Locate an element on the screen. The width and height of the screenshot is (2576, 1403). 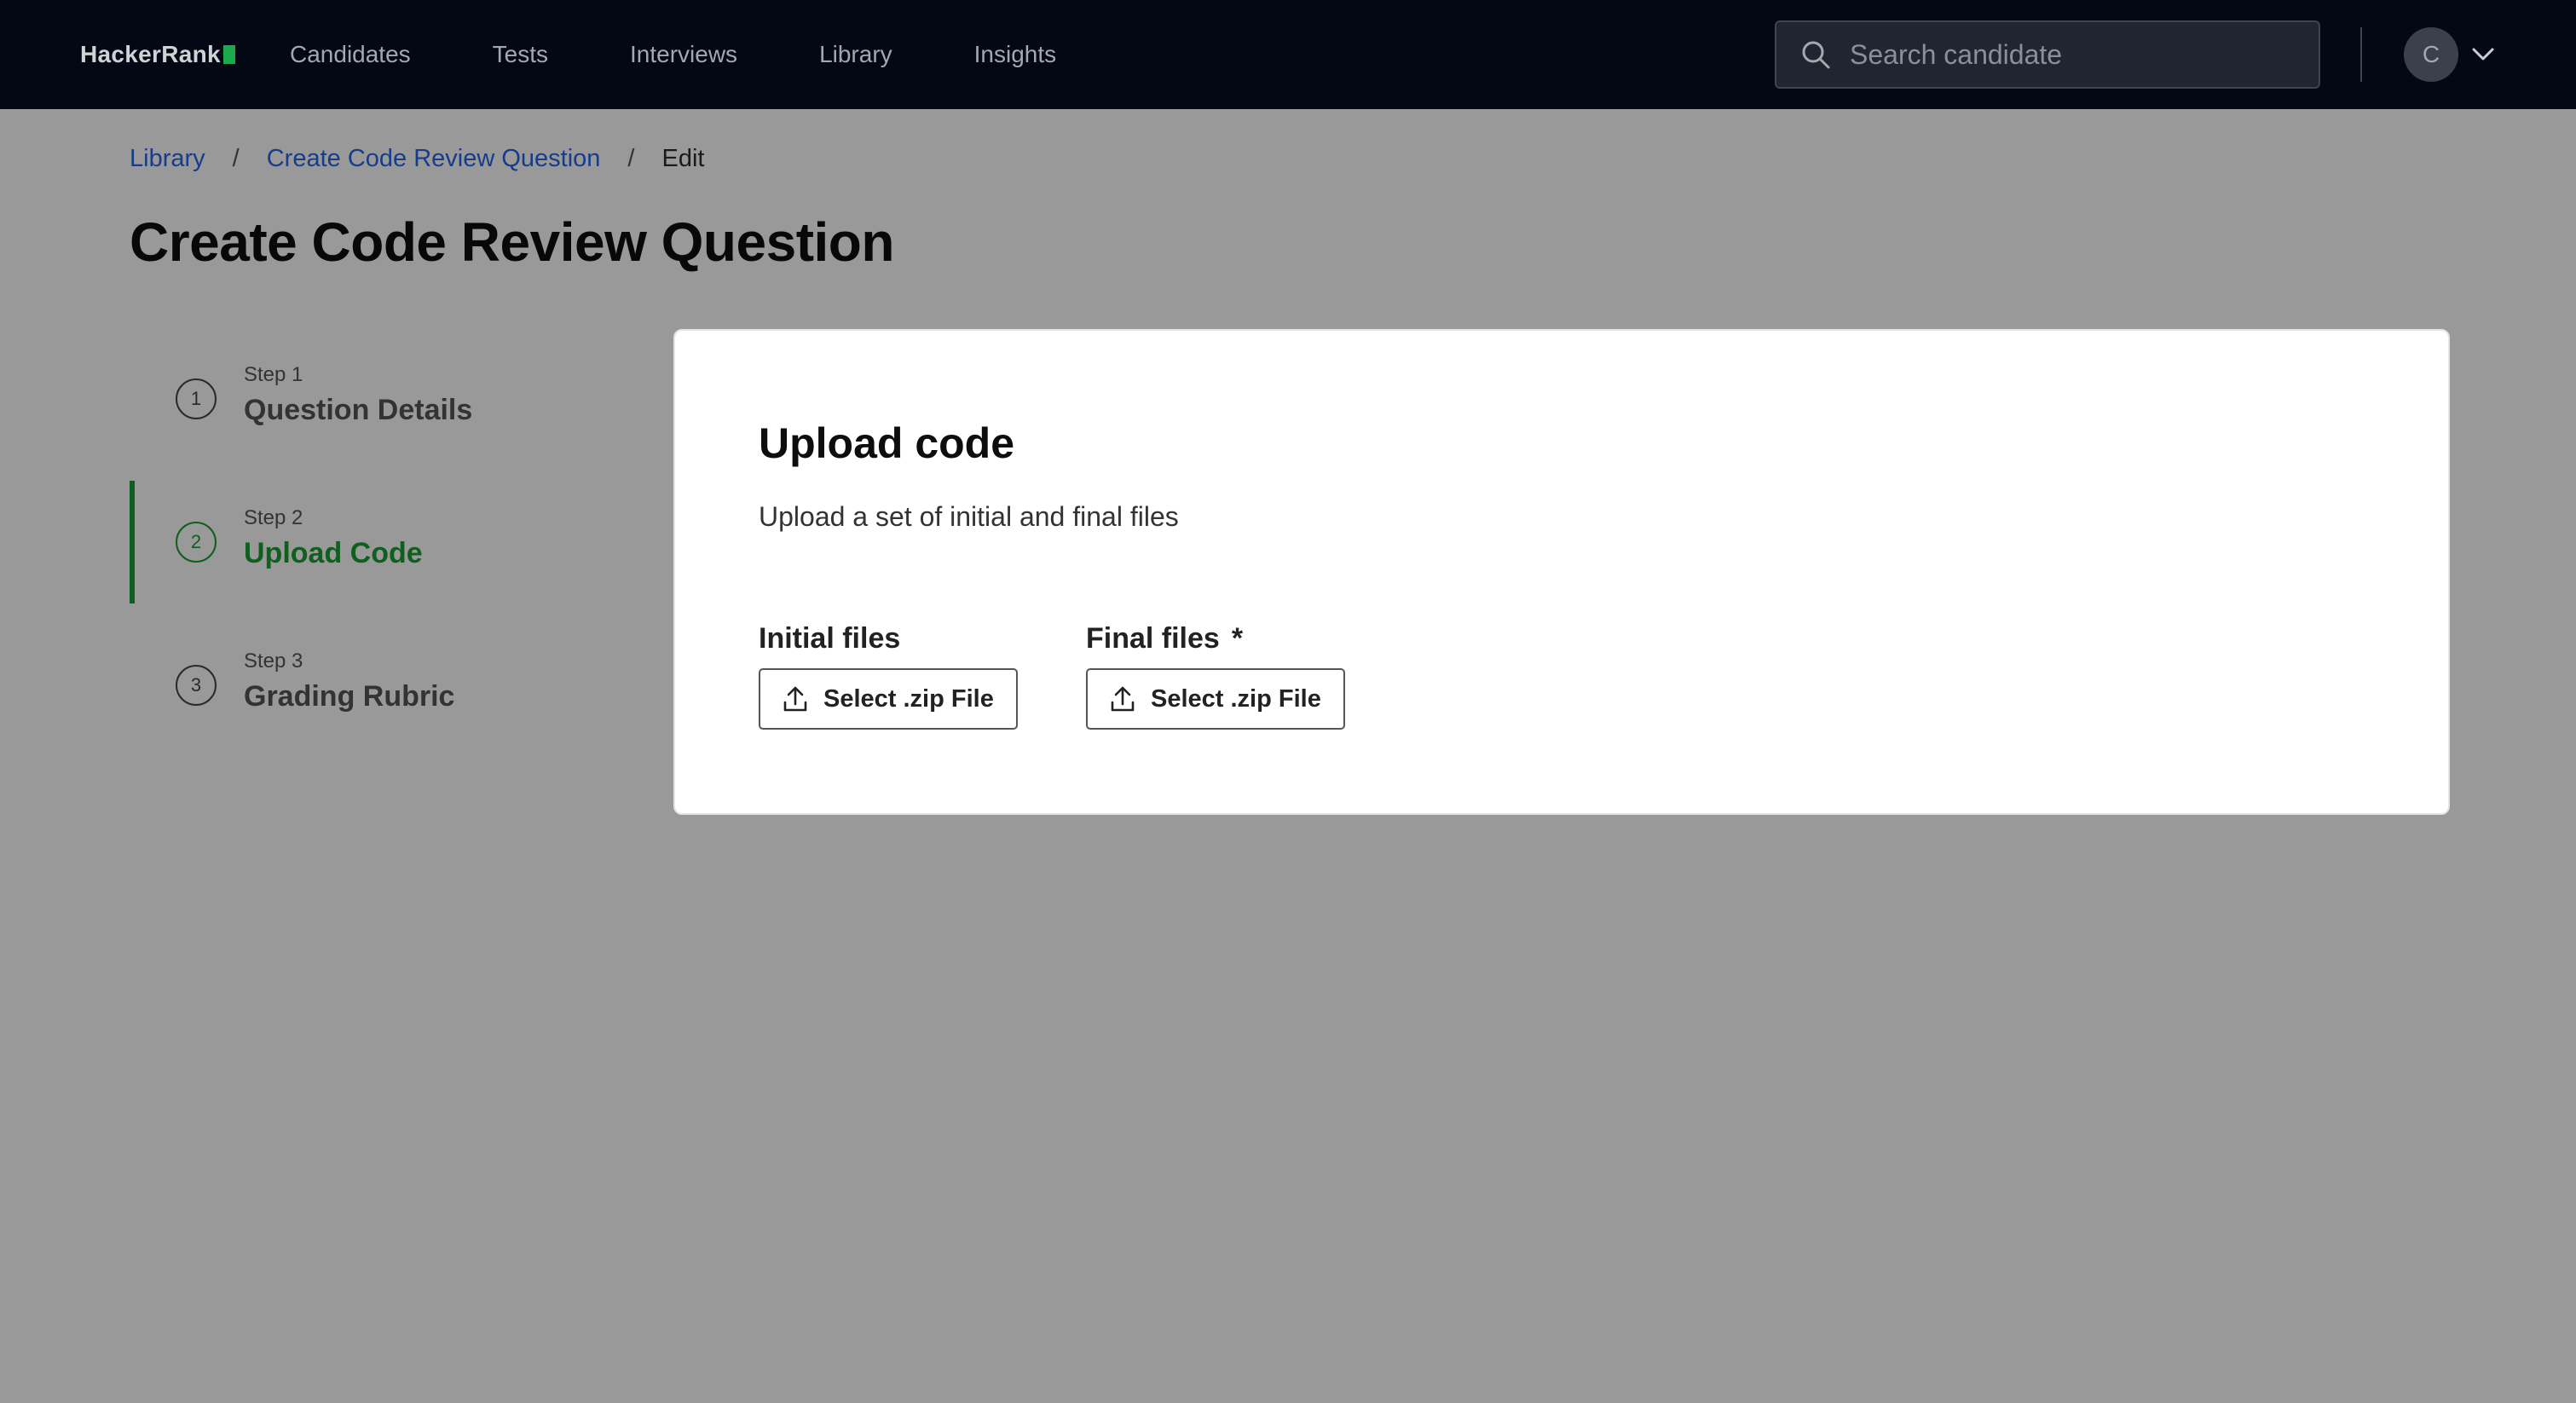
logo-text: HackerRank is located at coordinates (150, 54).